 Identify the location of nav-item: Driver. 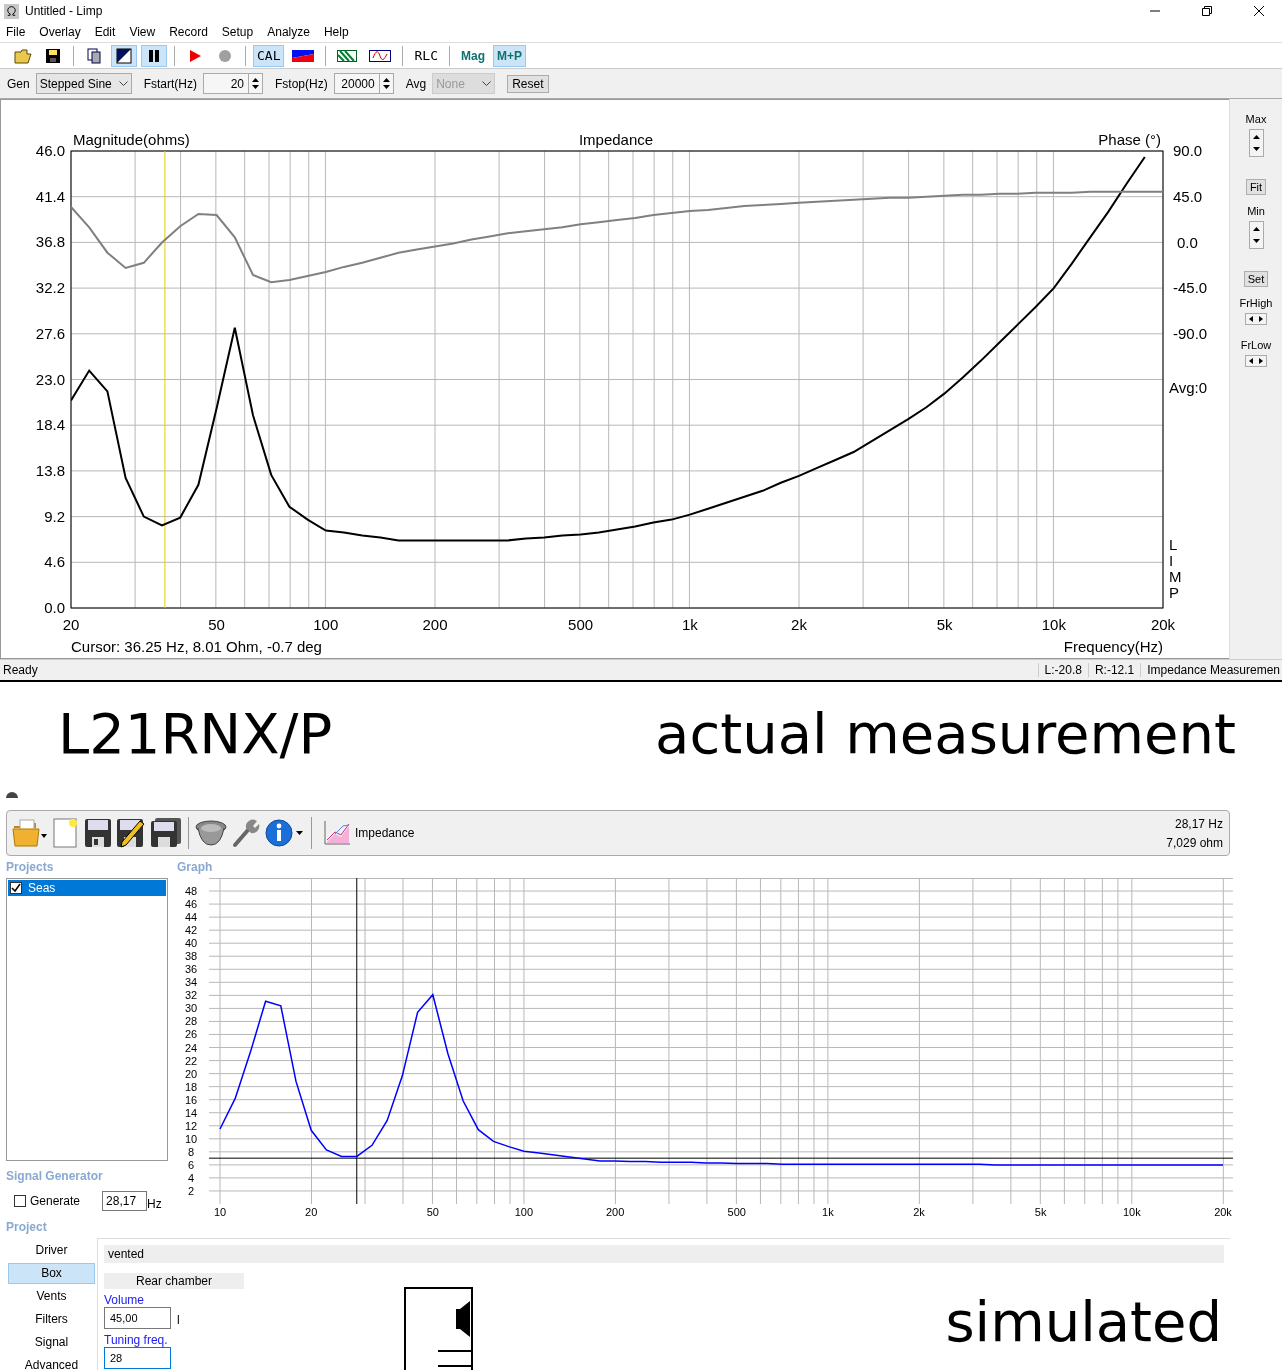
(51, 1250).